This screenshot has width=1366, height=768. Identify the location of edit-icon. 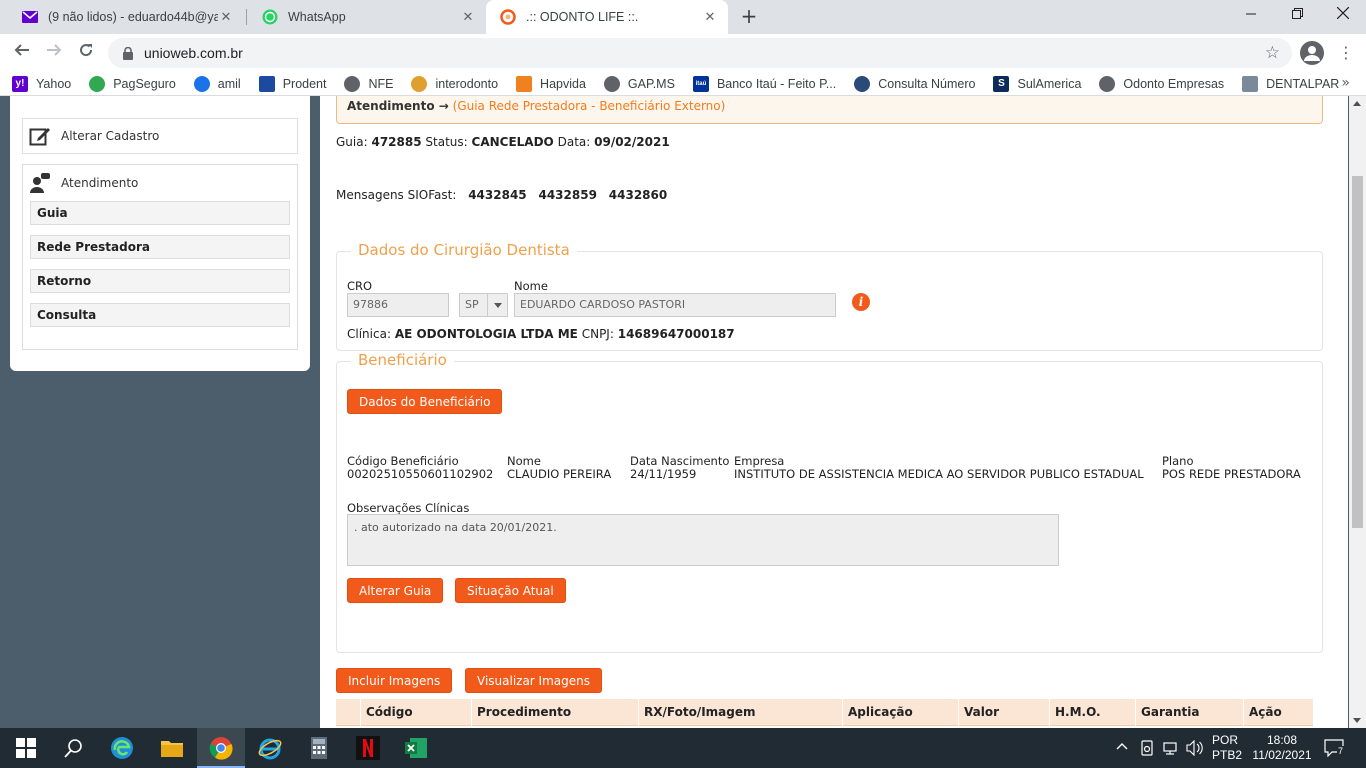
(39, 137).